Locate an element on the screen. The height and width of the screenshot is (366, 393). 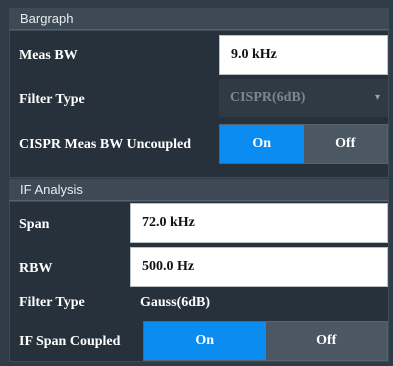
bargraph-section-header: Bargraph is located at coordinates (199, 19).